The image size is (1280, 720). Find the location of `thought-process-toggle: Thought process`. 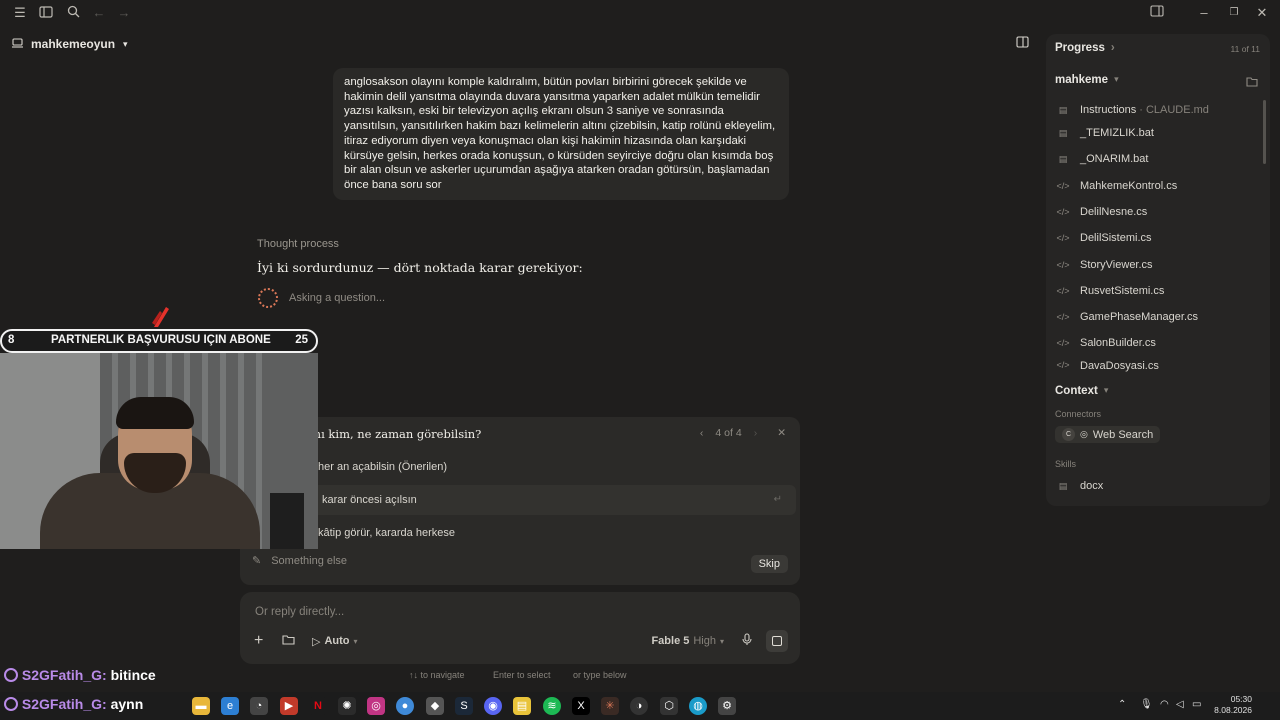

thought-process-toggle: Thought process is located at coordinates (298, 244).